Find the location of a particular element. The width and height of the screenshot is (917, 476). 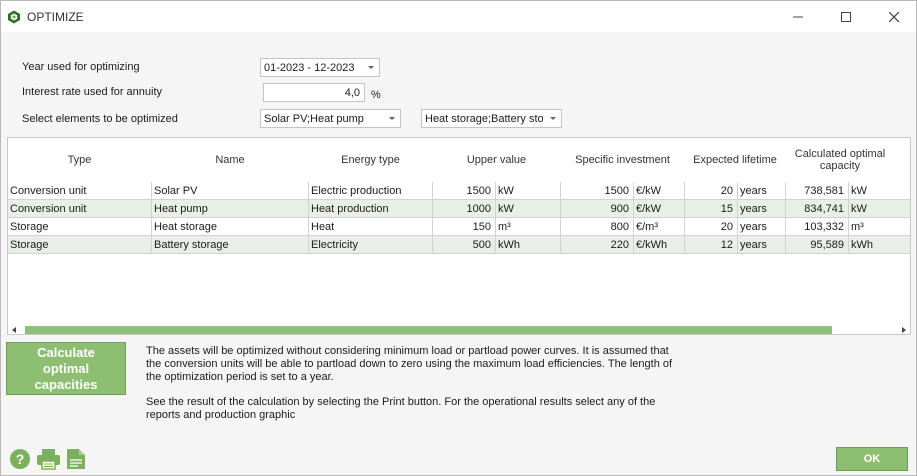

storage-elements-value: Heat storage;Battery sto is located at coordinates (484, 119).